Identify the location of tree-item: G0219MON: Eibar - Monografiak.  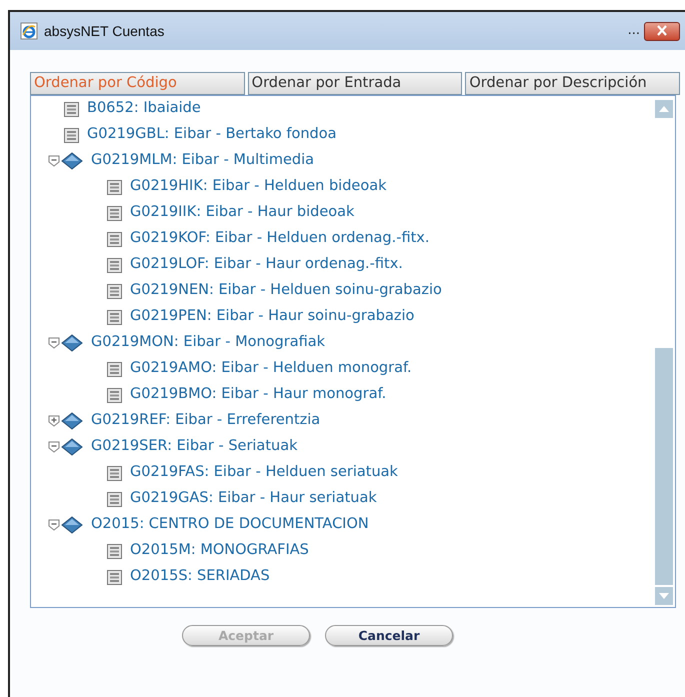
(208, 343).